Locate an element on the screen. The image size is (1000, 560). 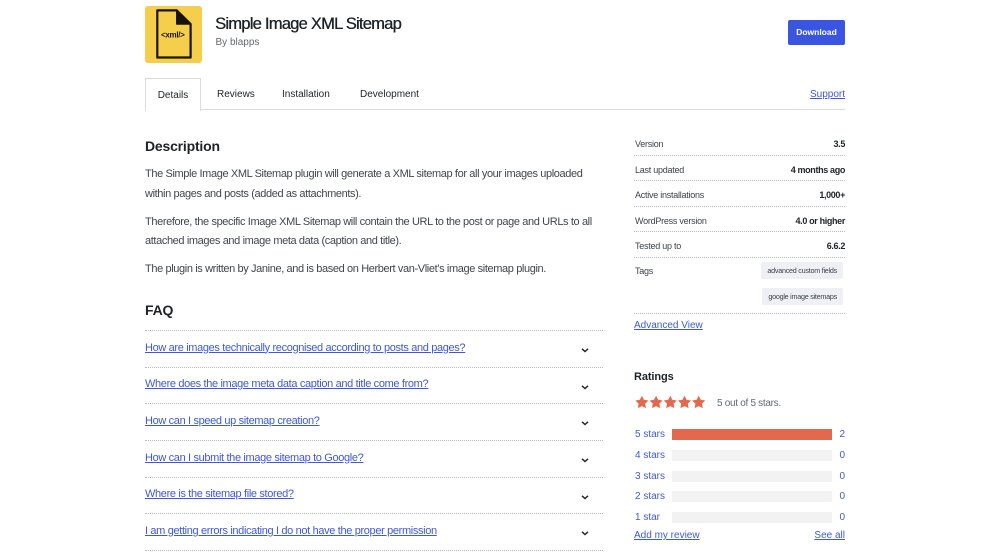
svg-text: <xml/> is located at coordinates (173, 35).